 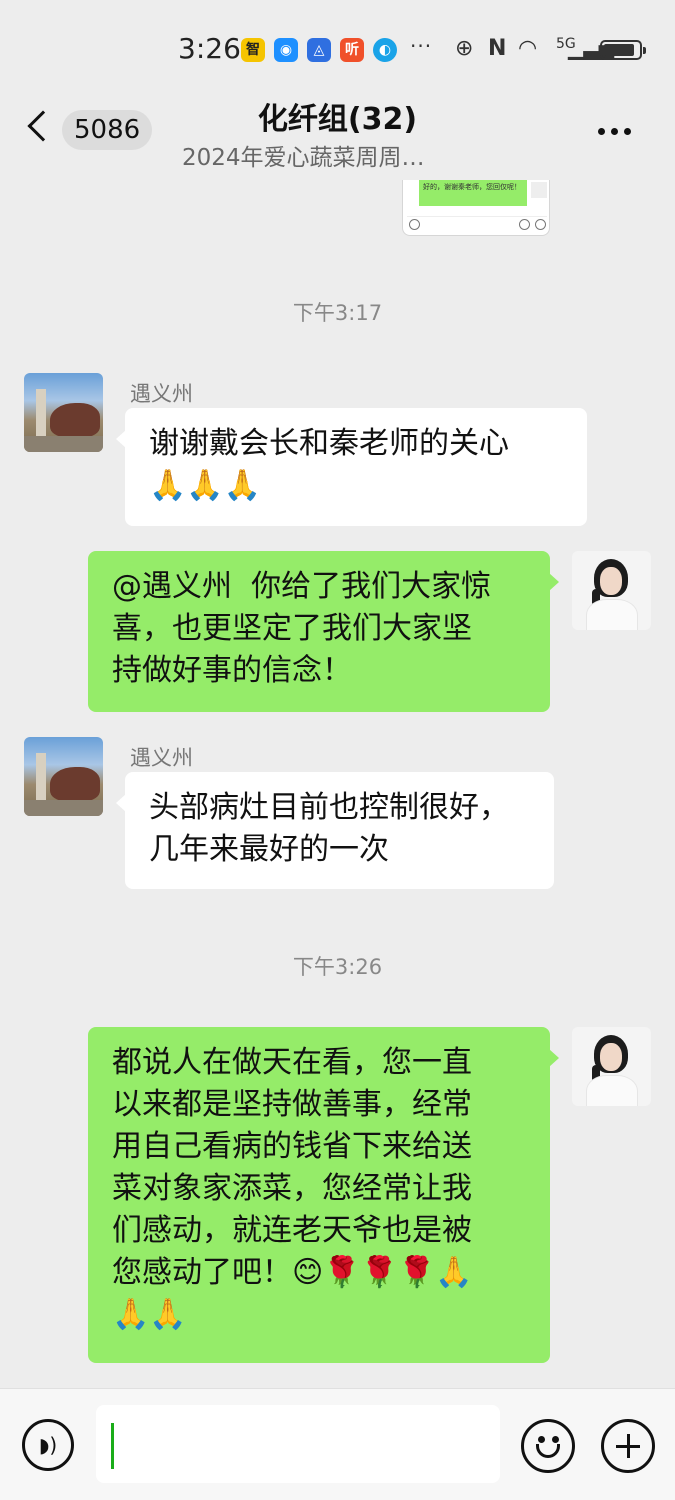 I want to click on thumb-voice-icon, so click(x=414, y=224).